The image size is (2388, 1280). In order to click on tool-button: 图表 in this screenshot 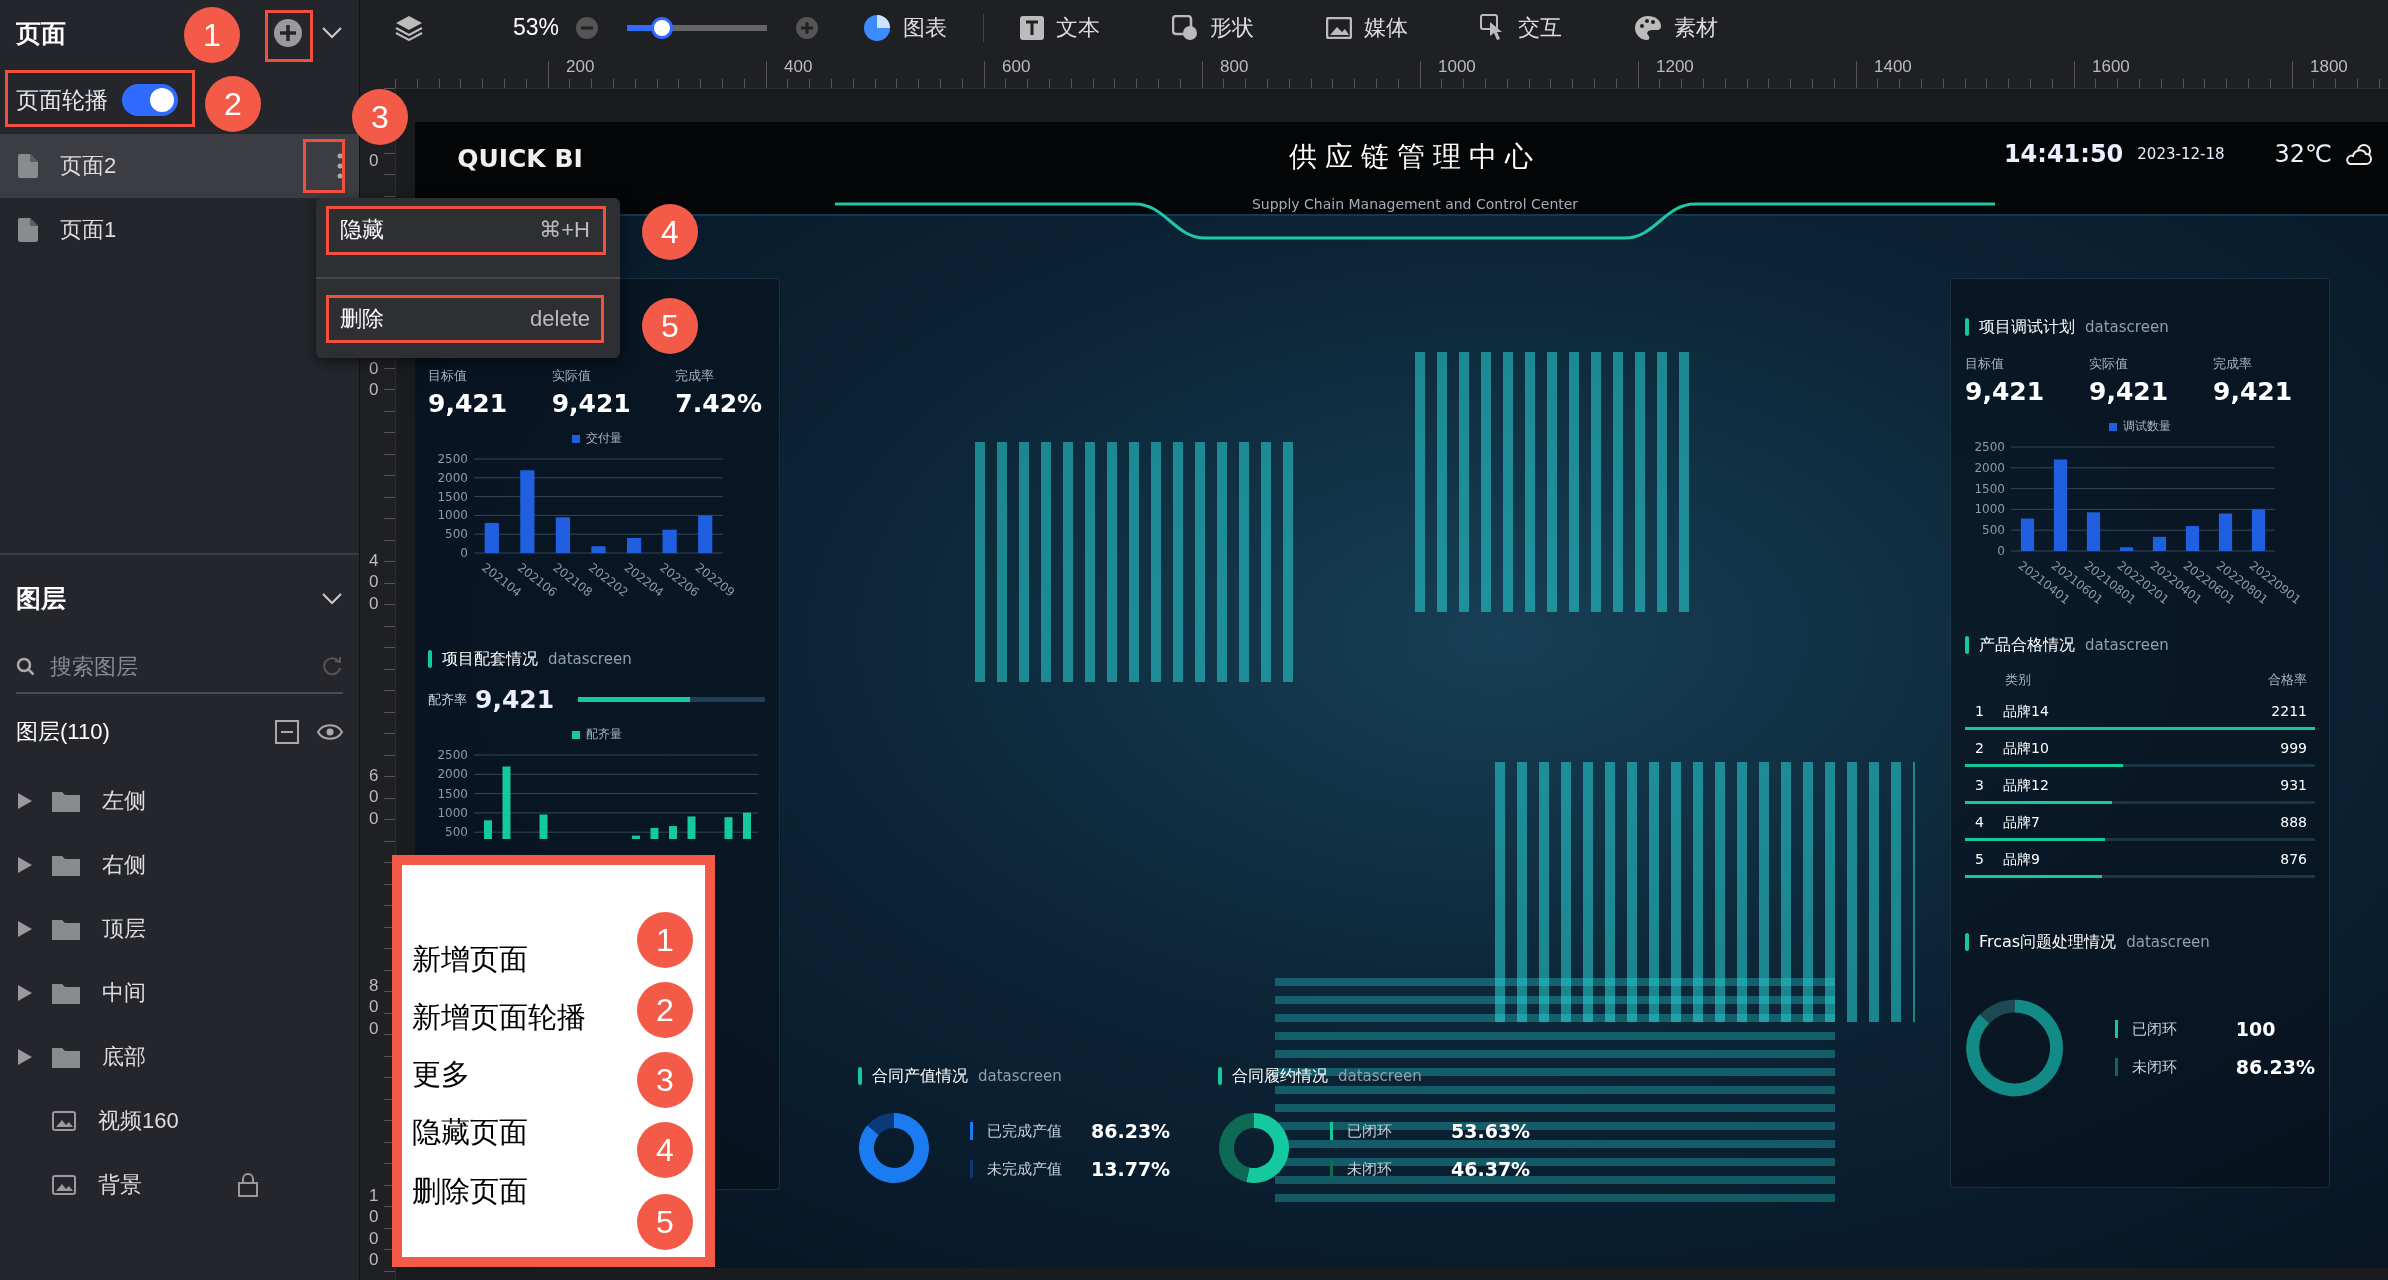, I will do `click(905, 27)`.